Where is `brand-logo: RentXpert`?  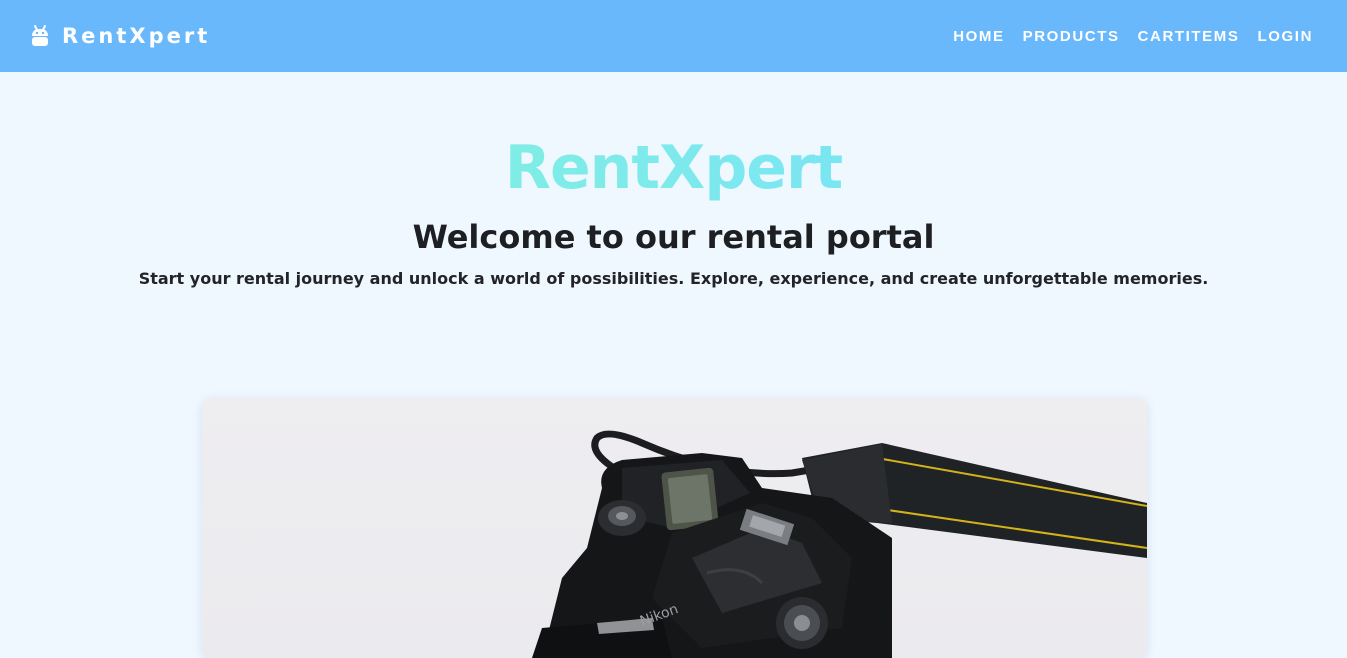 brand-logo: RentXpert is located at coordinates (120, 36).